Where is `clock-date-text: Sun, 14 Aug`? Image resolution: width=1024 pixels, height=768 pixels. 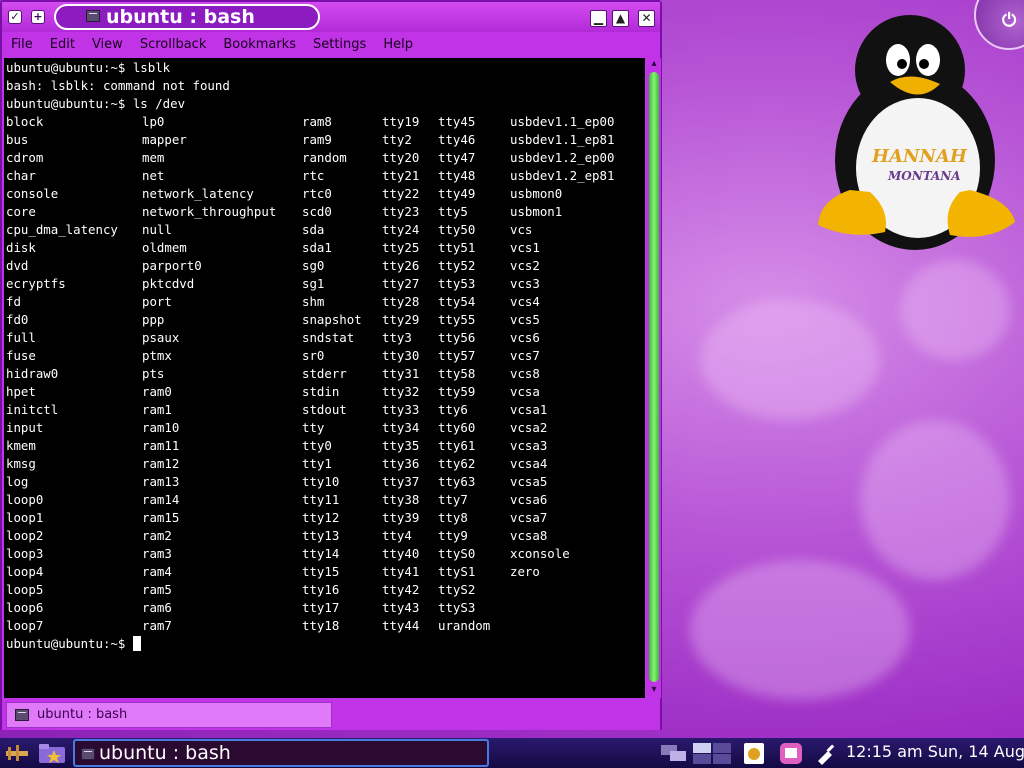 clock-date-text: Sun, 14 Aug is located at coordinates (975, 751).